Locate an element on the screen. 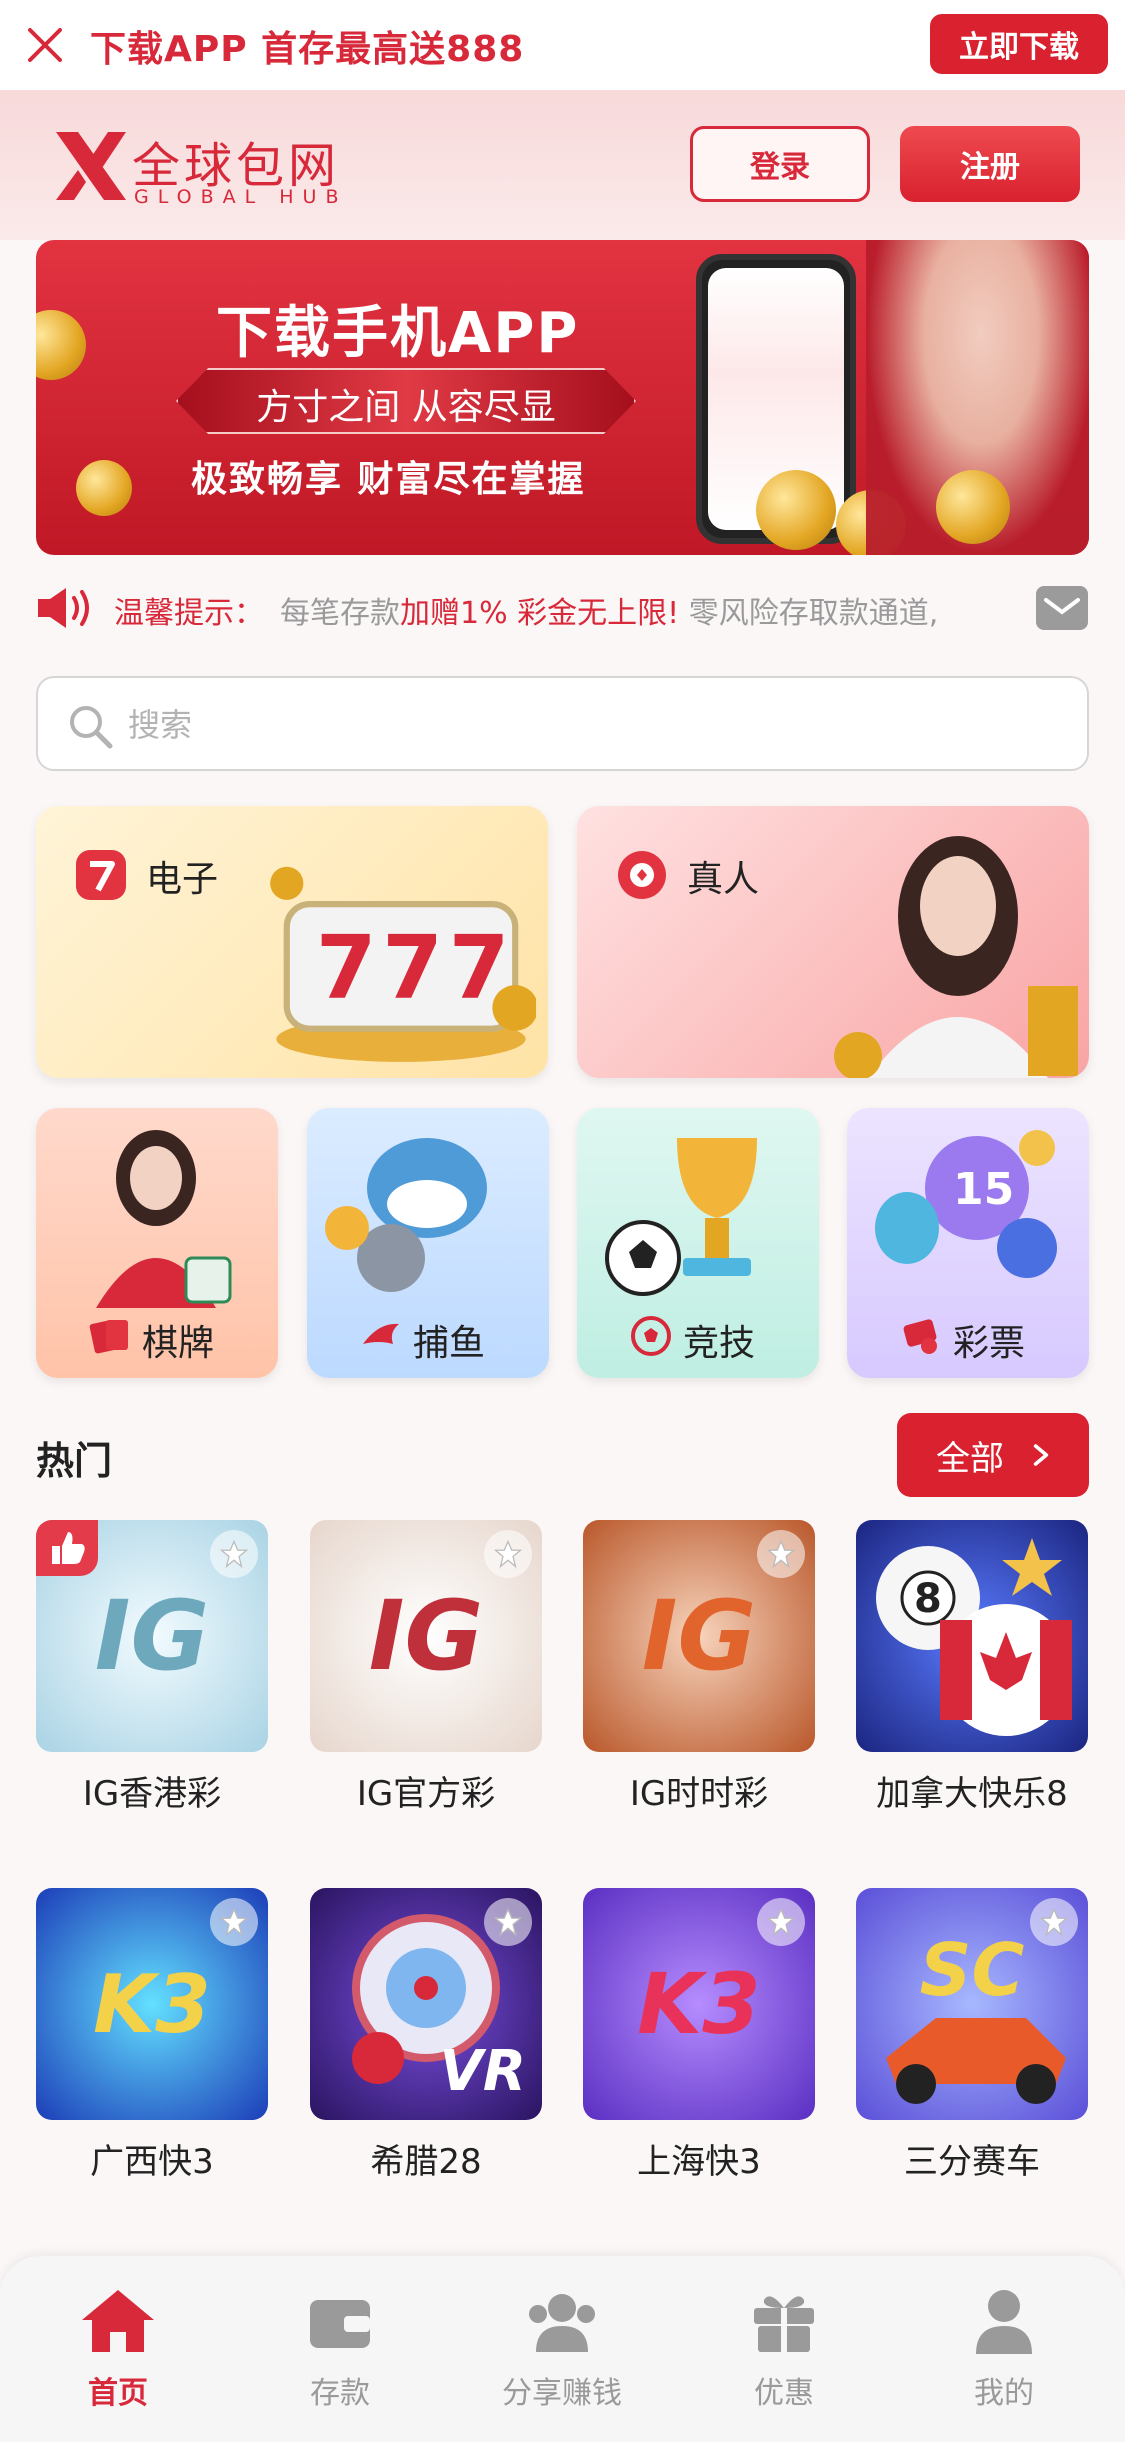 The width and height of the screenshot is (1125, 2442). nav-promotions: 优惠 is located at coordinates (784, 2351).